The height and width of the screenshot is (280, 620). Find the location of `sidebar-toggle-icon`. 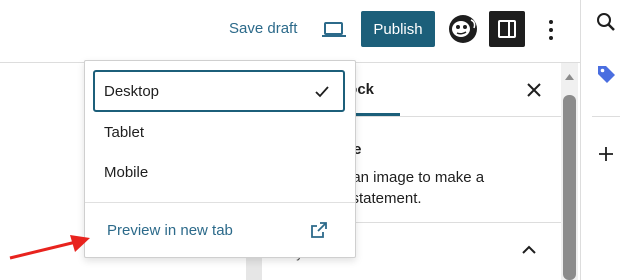

sidebar-toggle-icon is located at coordinates (507, 29).